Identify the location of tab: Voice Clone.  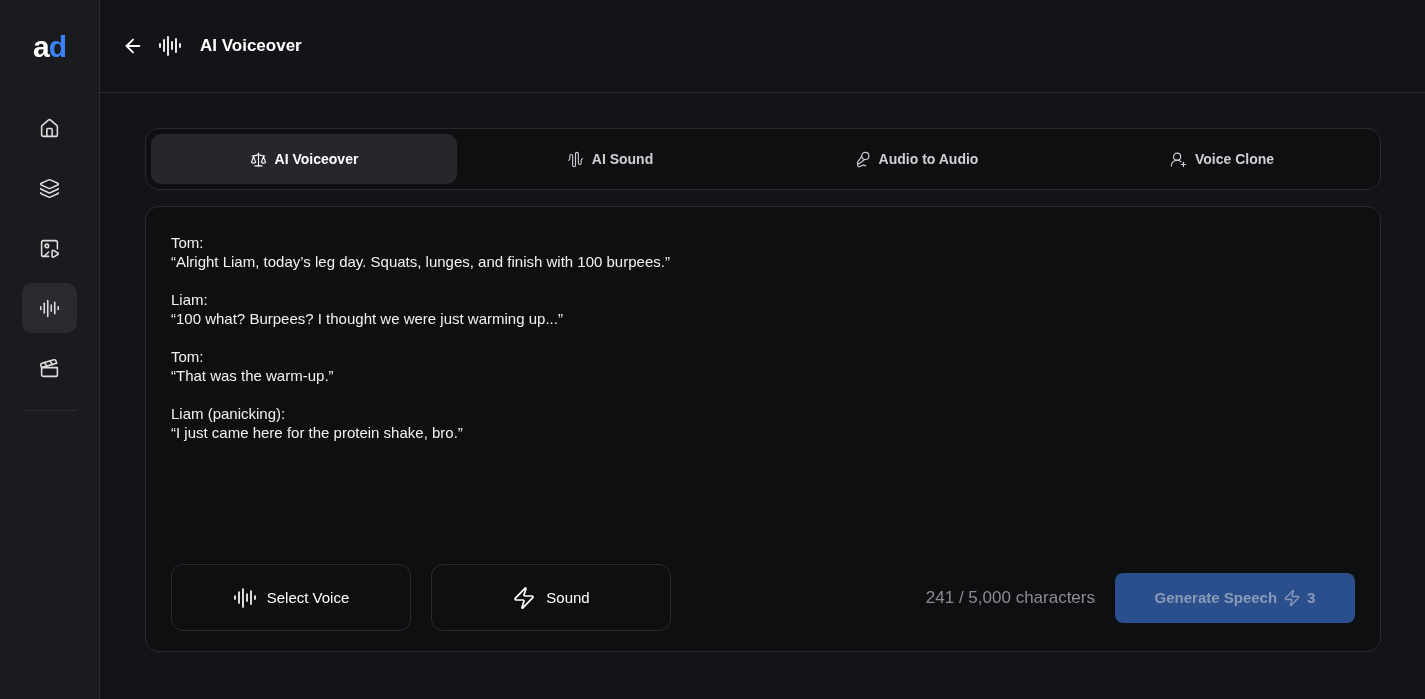
(1222, 159).